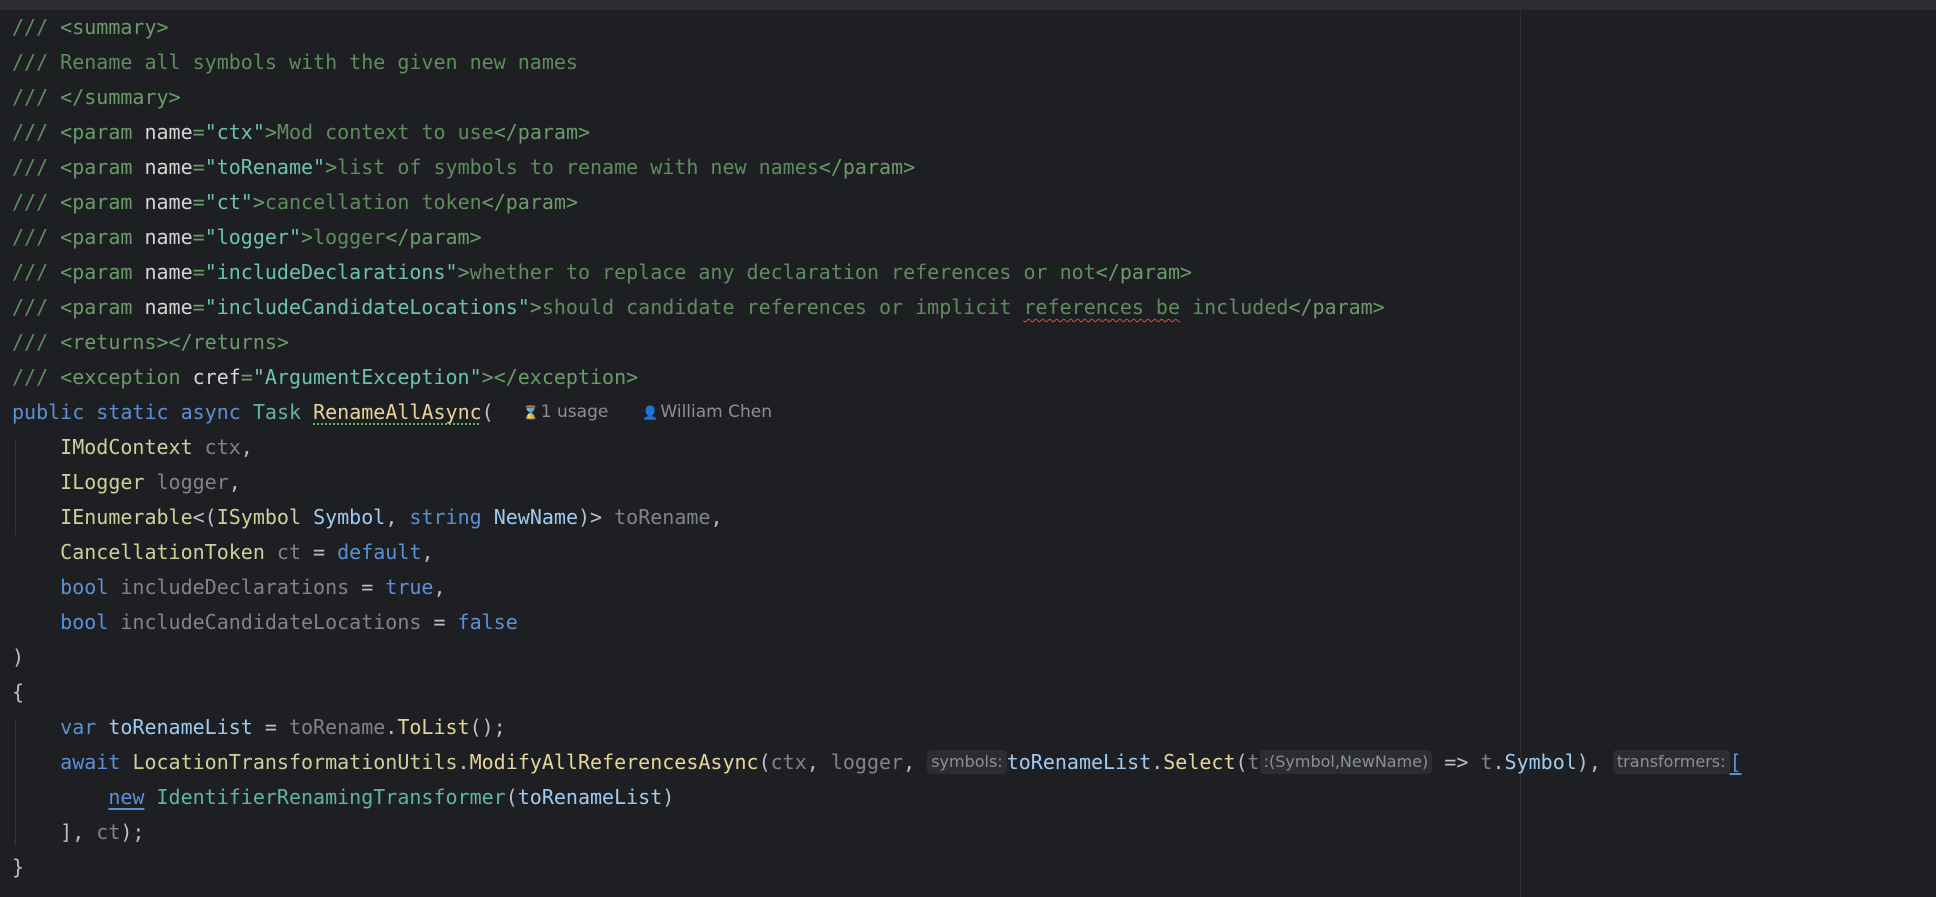  I want to click on param-name: includeDeclarations, so click(234, 587).